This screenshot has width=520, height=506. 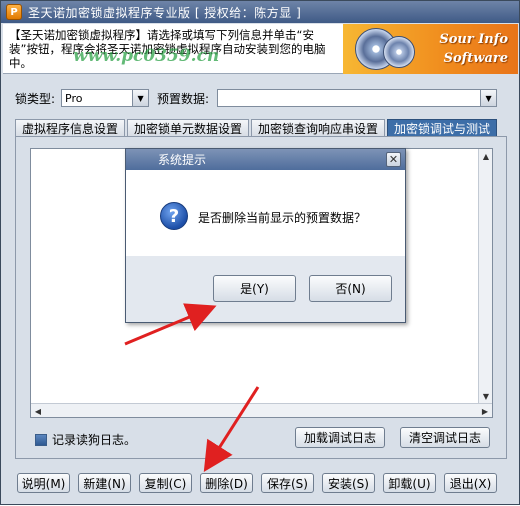 I want to click on tab-program-info: 虚拟程序信息设置, so click(x=70, y=127).